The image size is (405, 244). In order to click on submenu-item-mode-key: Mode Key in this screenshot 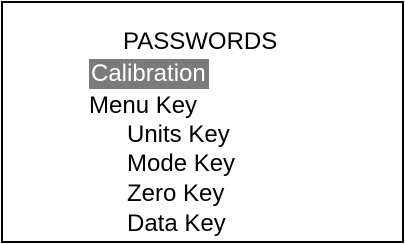, I will do `click(181, 164)`.